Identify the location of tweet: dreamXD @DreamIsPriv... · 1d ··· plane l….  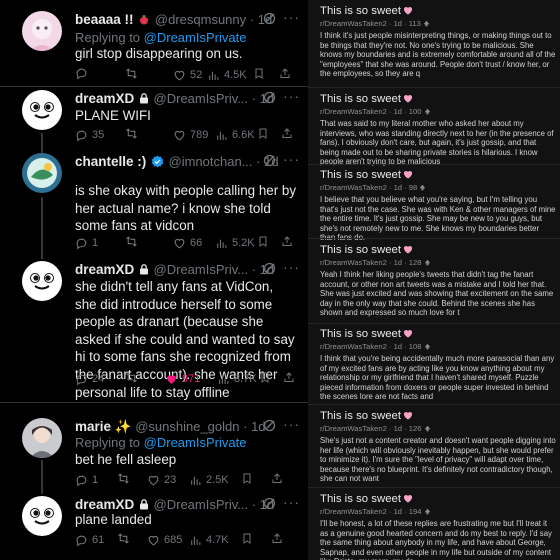
(154, 525).